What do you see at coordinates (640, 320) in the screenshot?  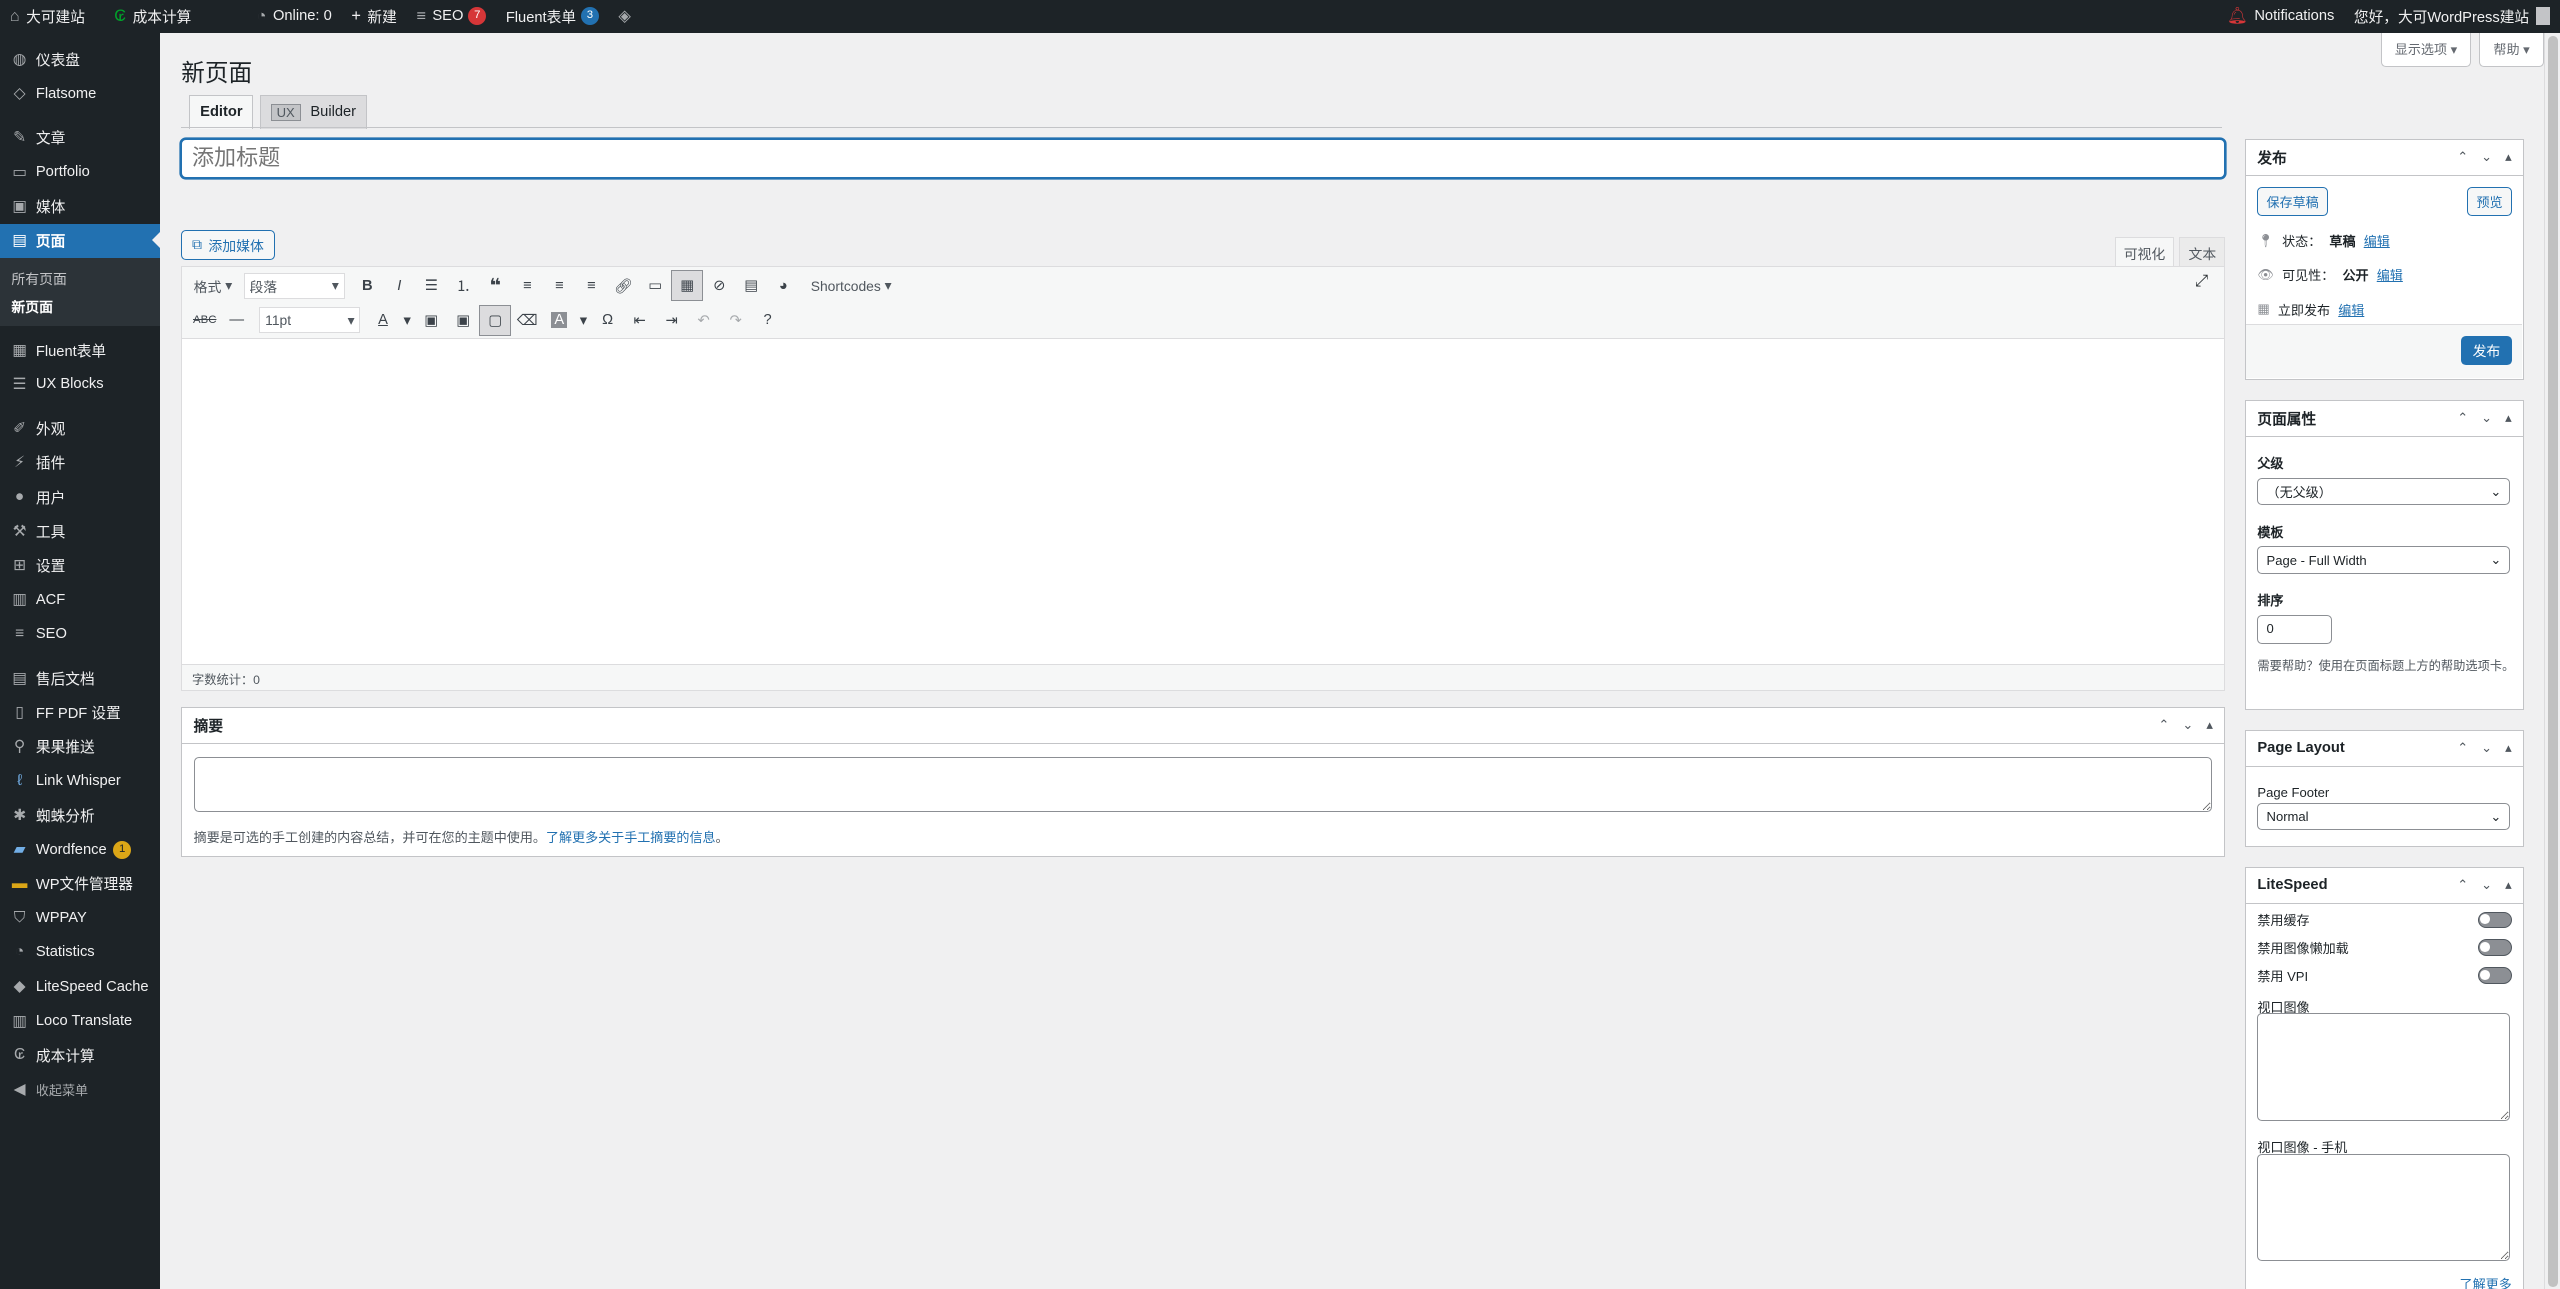 I see `outdent-icon: ⇤` at bounding box center [640, 320].